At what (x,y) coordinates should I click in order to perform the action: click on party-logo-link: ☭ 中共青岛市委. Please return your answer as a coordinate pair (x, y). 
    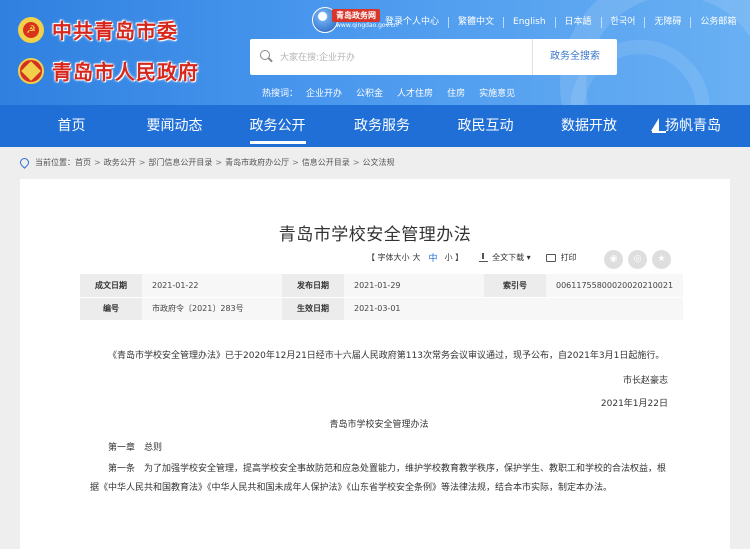
    Looking at the image, I should click on (98, 29).